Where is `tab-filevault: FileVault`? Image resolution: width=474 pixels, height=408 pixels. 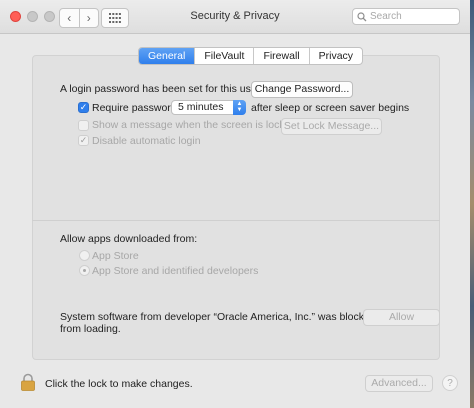 tab-filevault: FileVault is located at coordinates (223, 56).